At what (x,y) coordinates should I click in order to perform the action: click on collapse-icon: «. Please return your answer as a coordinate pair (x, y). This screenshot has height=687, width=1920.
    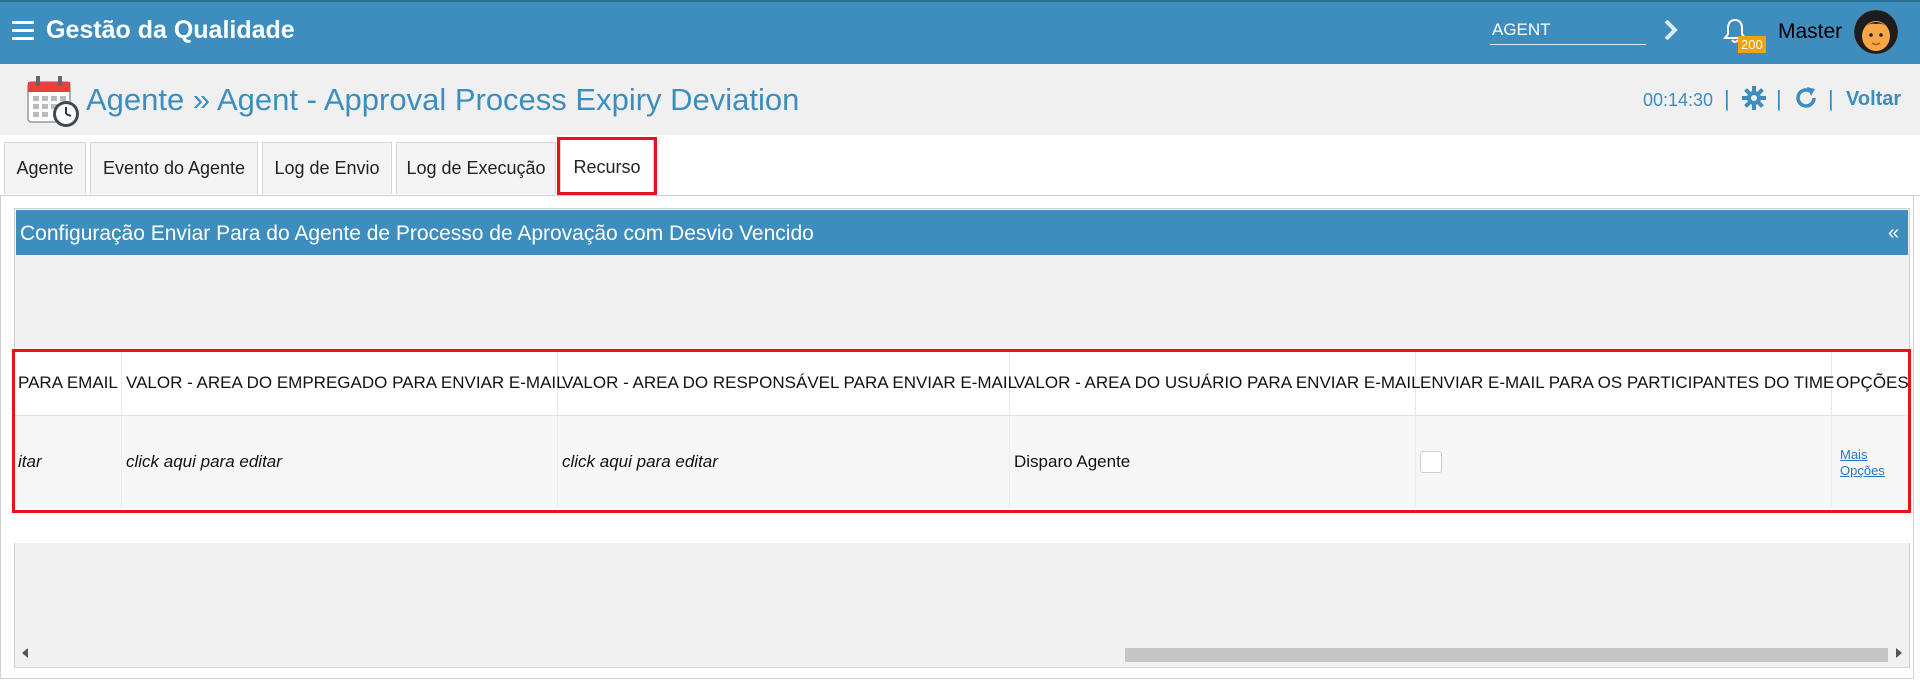
    Looking at the image, I should click on (1893, 233).